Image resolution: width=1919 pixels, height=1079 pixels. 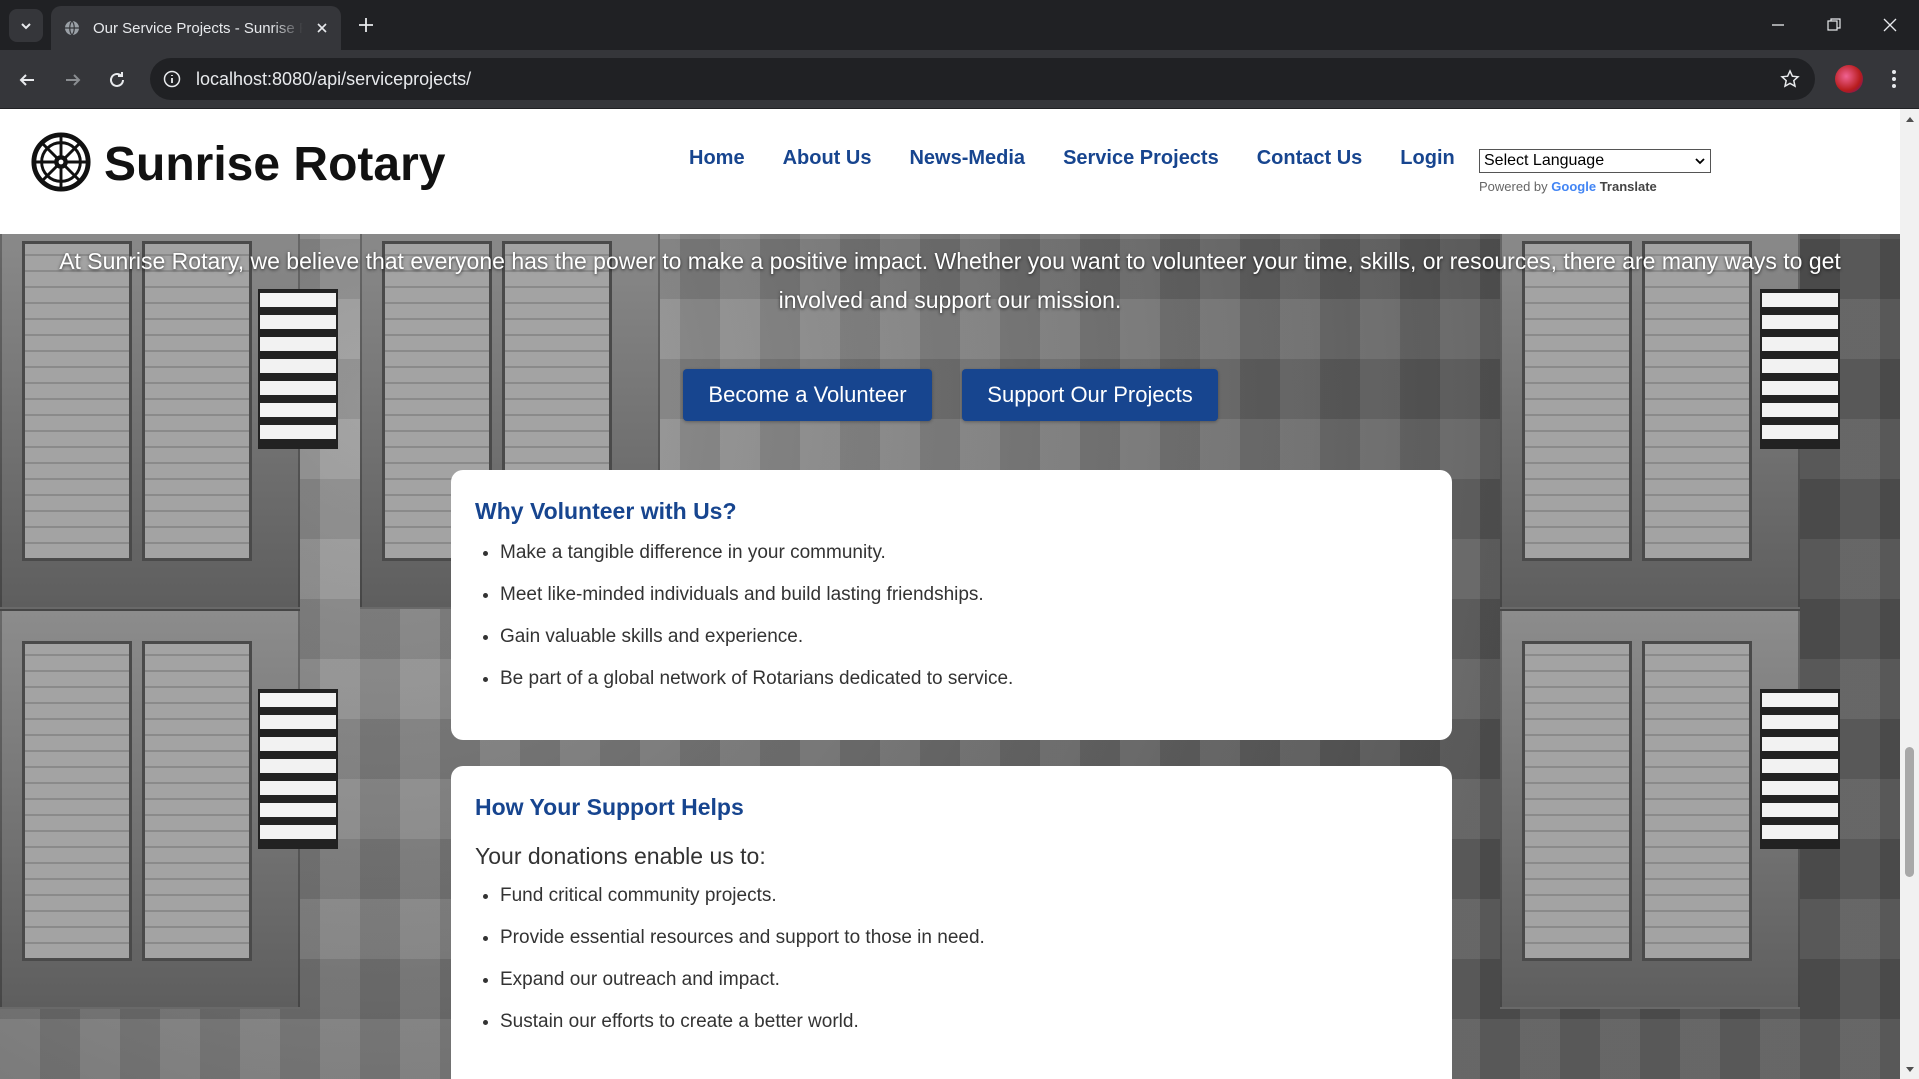 I want to click on close-window-icon, so click(x=1890, y=25).